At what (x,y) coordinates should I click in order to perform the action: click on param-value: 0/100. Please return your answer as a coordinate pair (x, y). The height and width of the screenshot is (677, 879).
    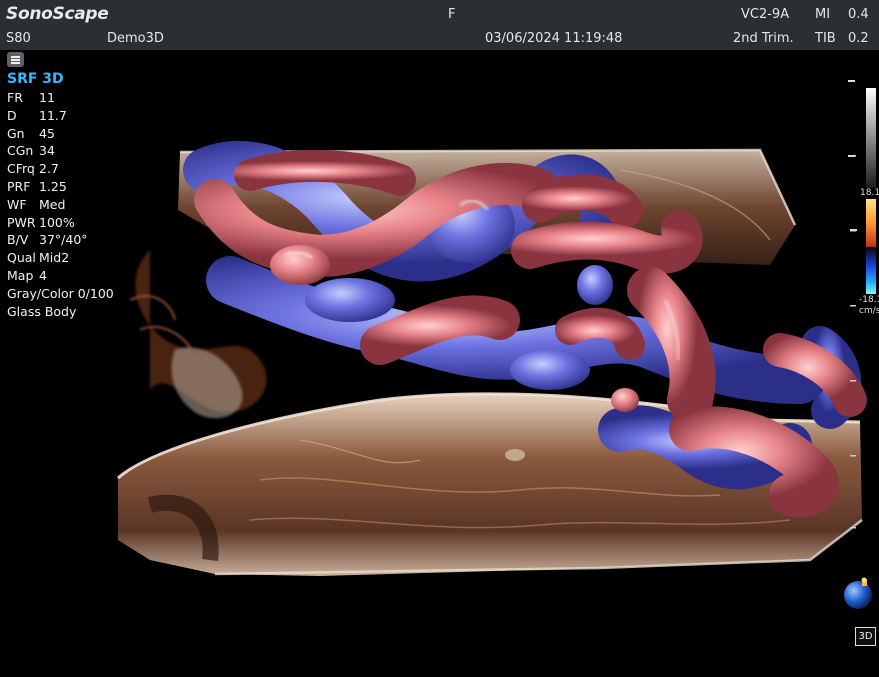
    Looking at the image, I should click on (95, 293).